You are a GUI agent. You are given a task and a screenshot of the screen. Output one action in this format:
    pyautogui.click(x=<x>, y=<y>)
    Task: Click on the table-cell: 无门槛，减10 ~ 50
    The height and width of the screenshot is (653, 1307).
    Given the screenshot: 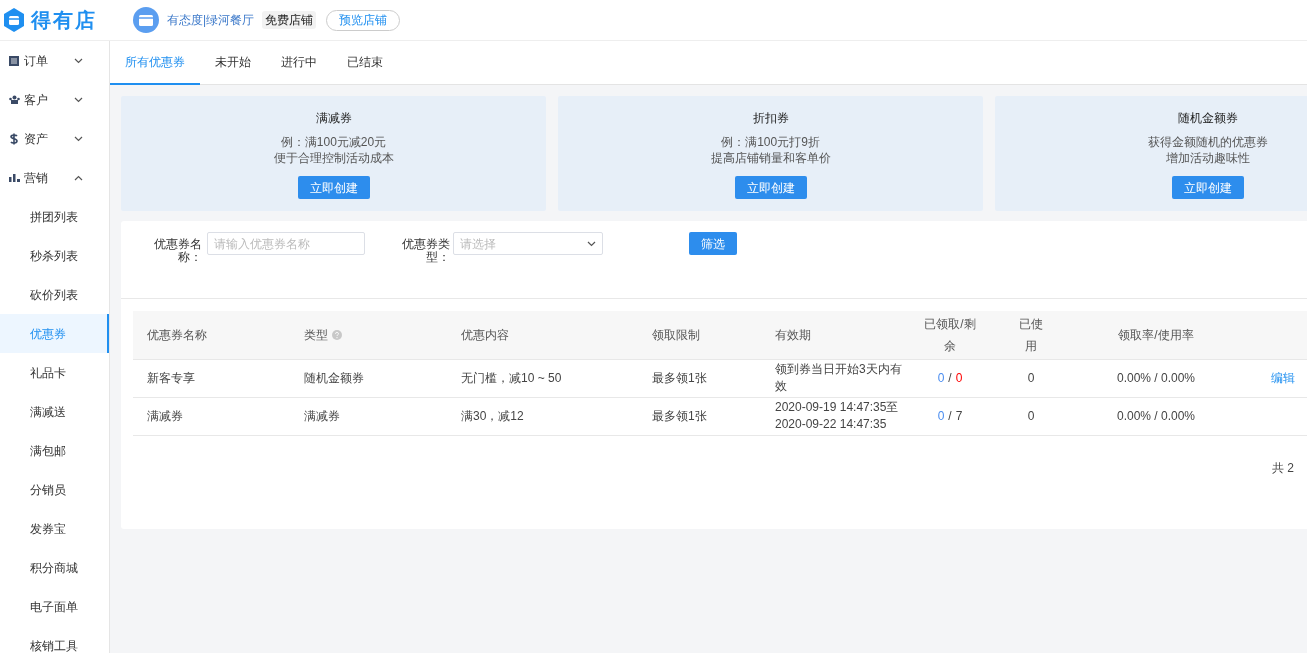 What is the action you would take?
    pyautogui.click(x=511, y=378)
    